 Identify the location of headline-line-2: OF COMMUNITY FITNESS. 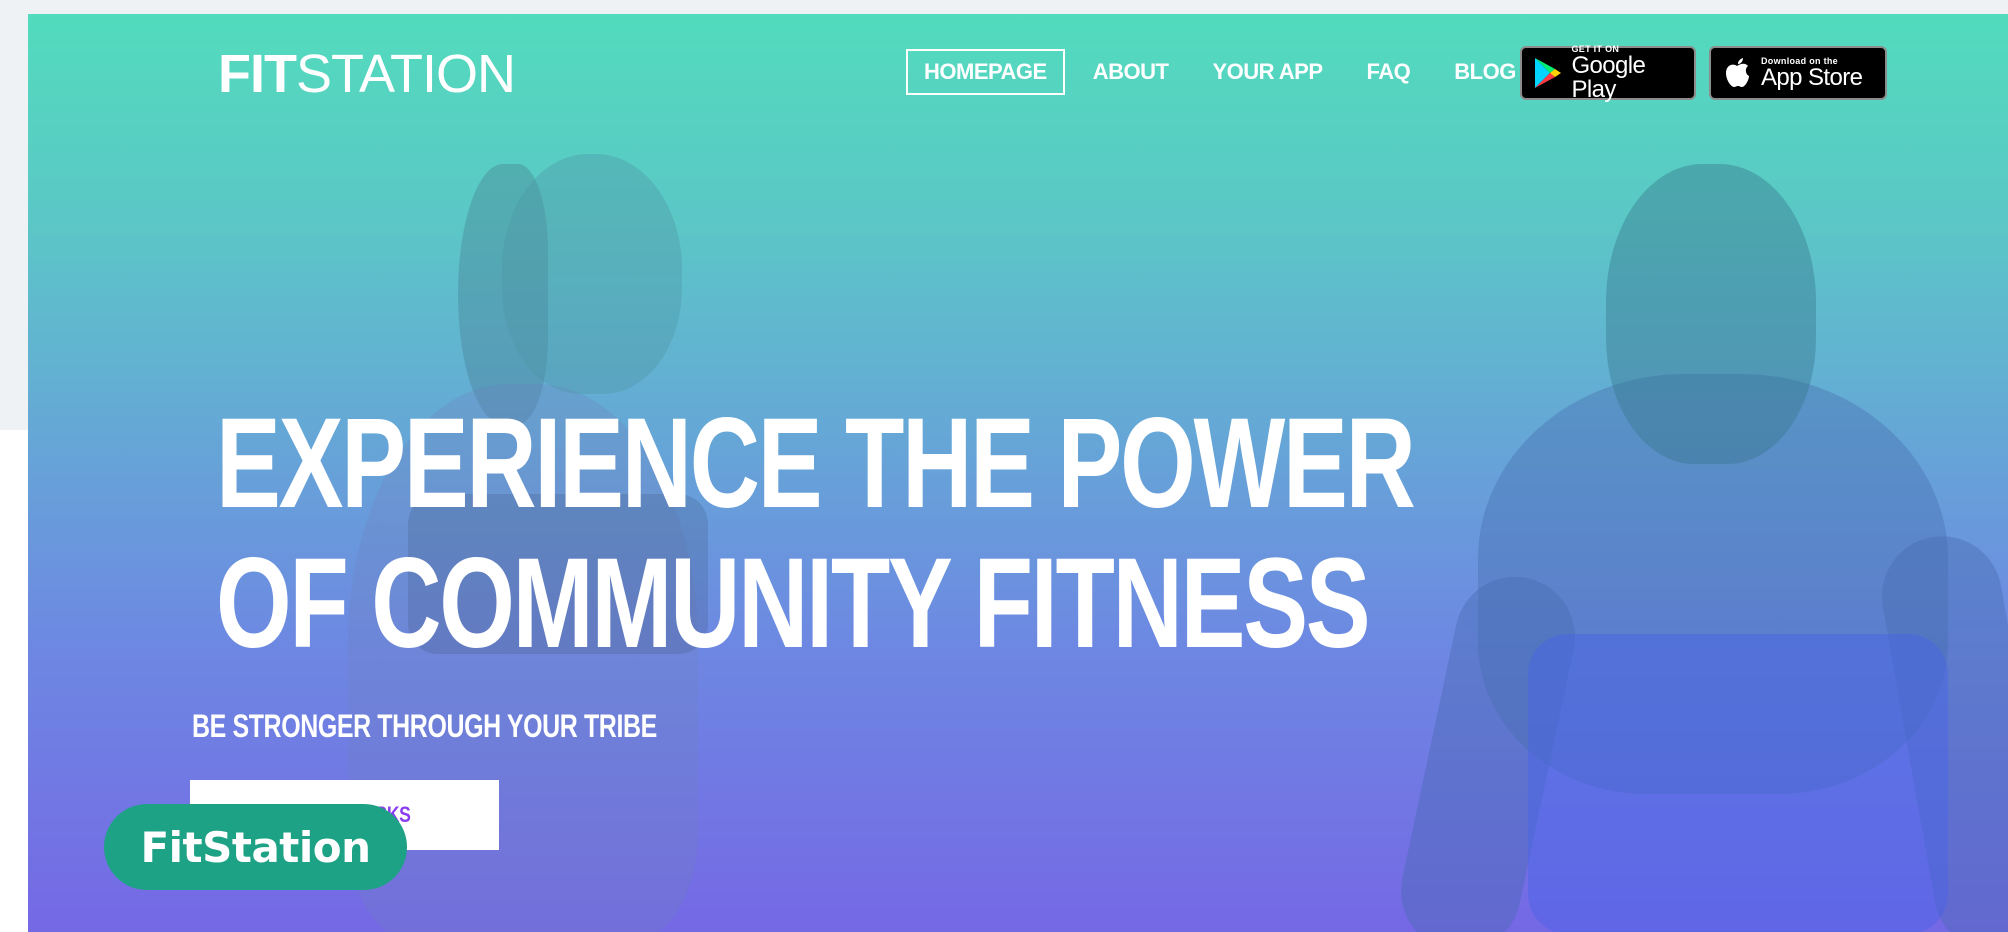
(793, 603).